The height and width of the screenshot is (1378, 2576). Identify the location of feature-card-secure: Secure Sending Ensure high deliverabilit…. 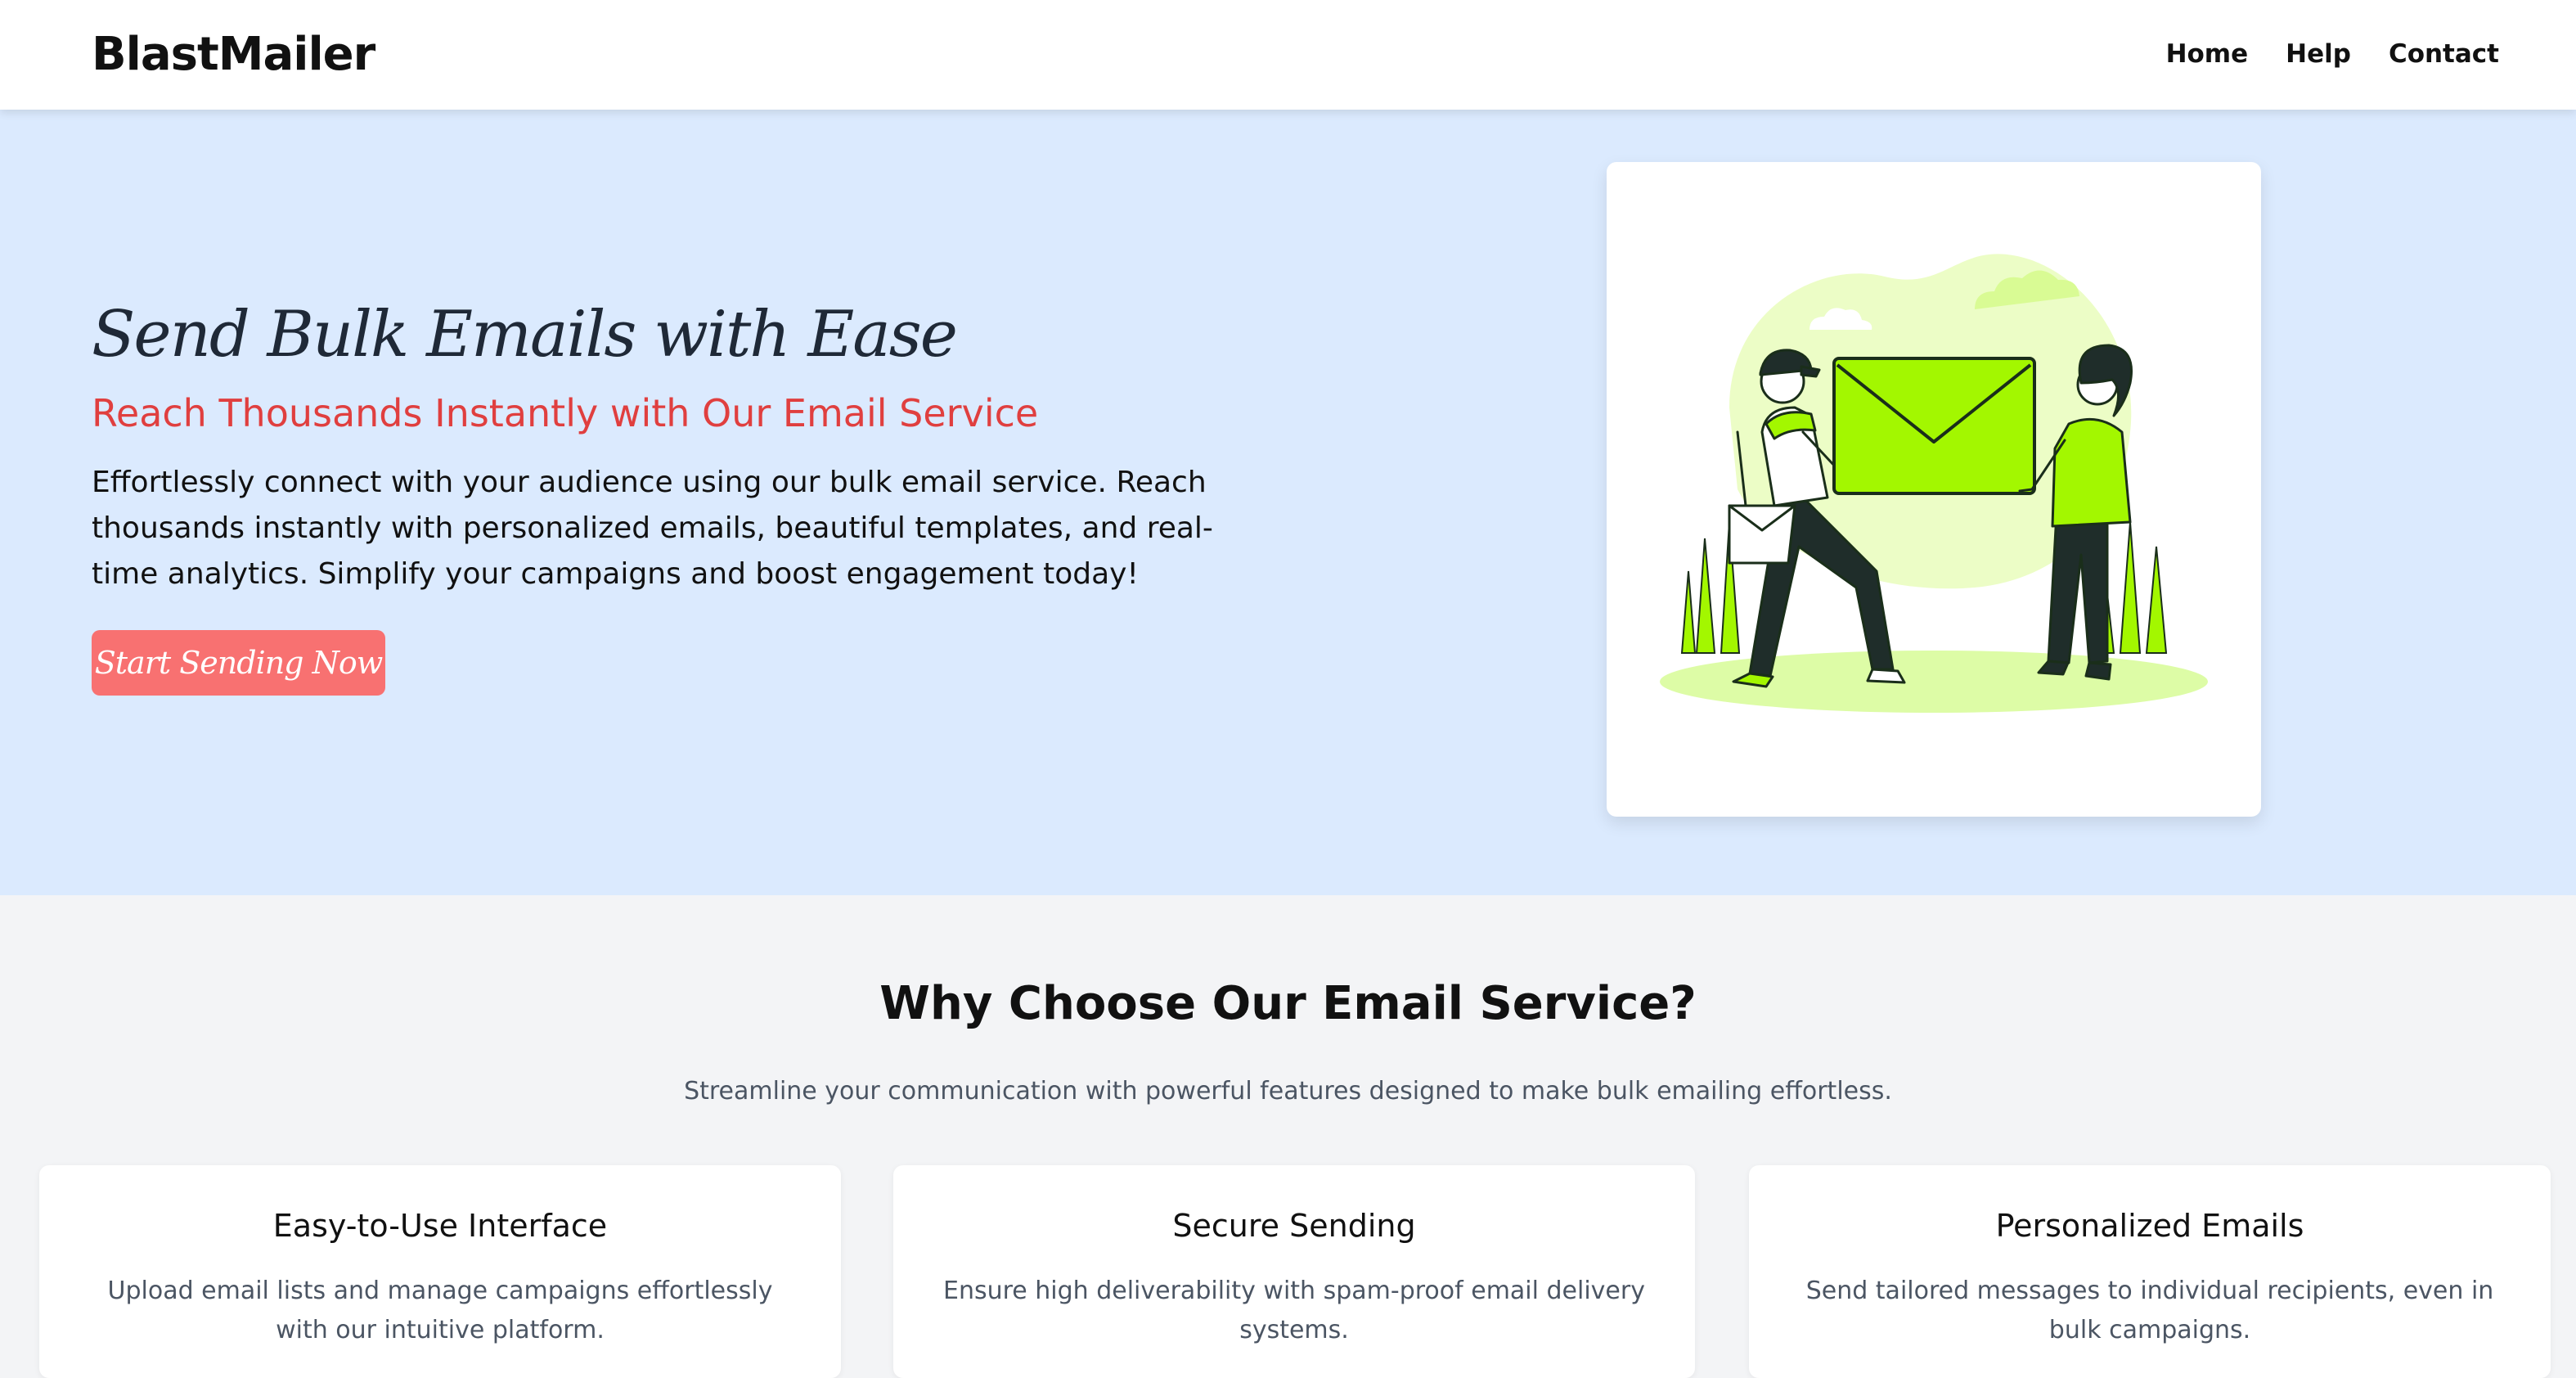
(1294, 1271).